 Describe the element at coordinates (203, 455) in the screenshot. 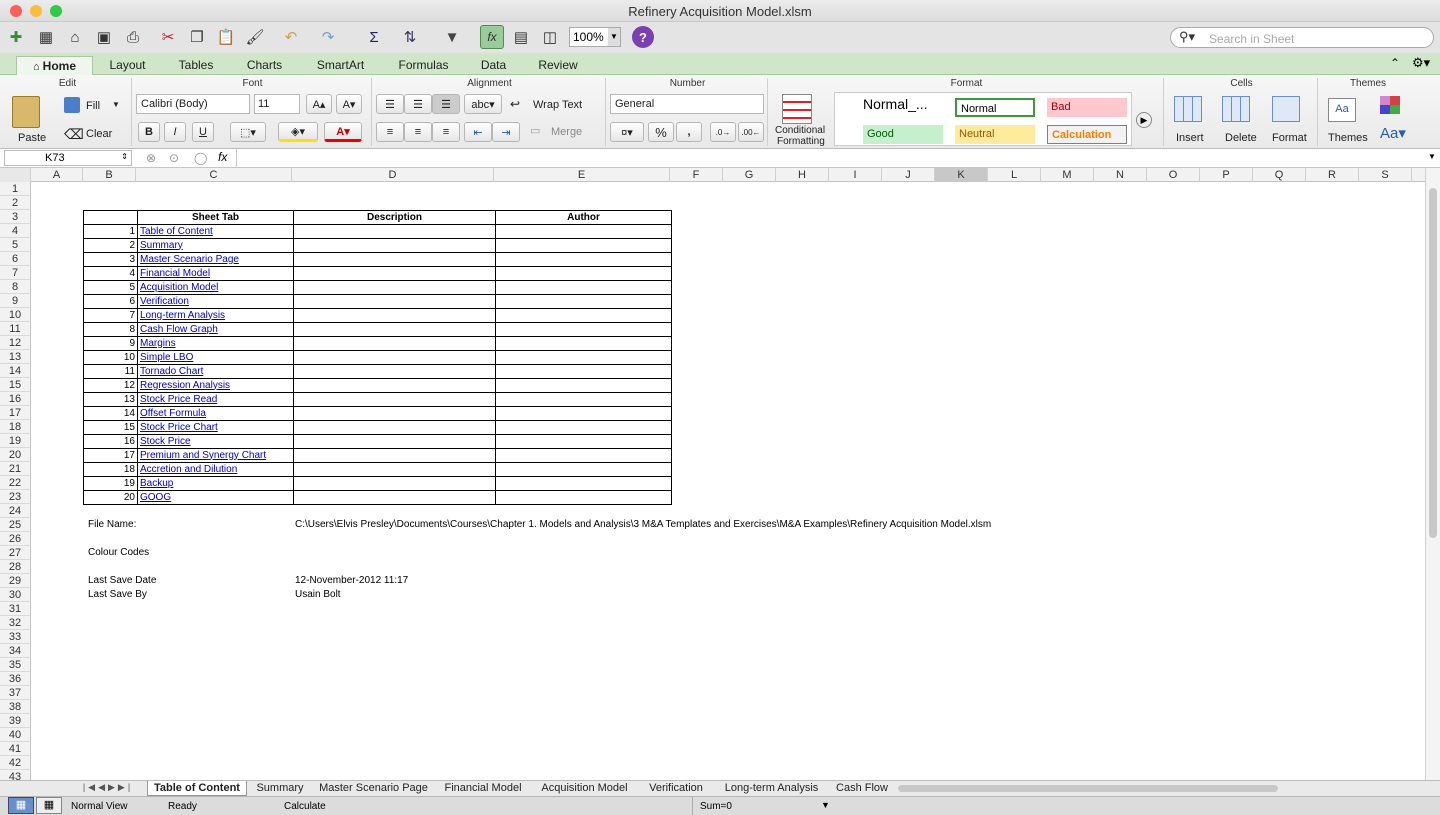

I see `sheet-link: Premium and Synergy Chart` at that location.